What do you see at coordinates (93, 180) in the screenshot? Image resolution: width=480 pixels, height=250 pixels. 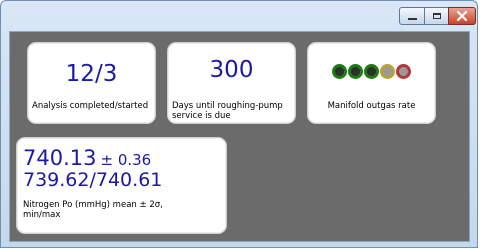 I see `nitrogen-minmax-value: 739.62/740.61` at bounding box center [93, 180].